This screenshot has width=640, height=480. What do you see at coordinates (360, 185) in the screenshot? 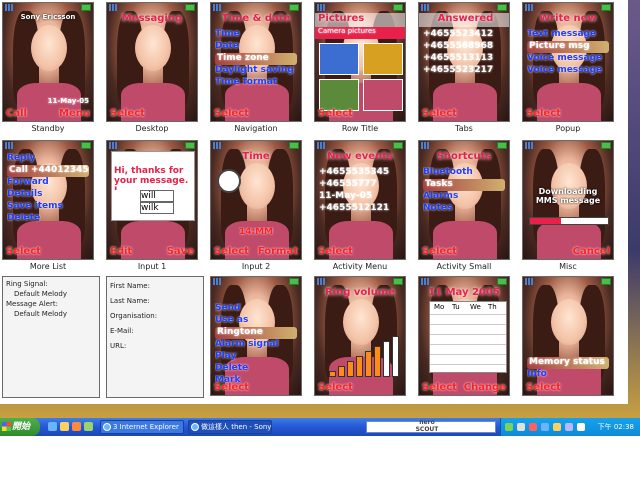
I see `menu-item: +46555777` at bounding box center [360, 185].